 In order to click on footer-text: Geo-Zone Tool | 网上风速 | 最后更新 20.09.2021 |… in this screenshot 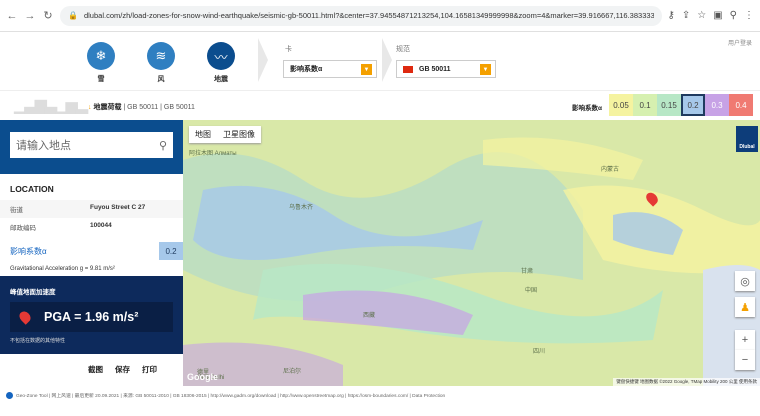, I will do `click(231, 396)`.